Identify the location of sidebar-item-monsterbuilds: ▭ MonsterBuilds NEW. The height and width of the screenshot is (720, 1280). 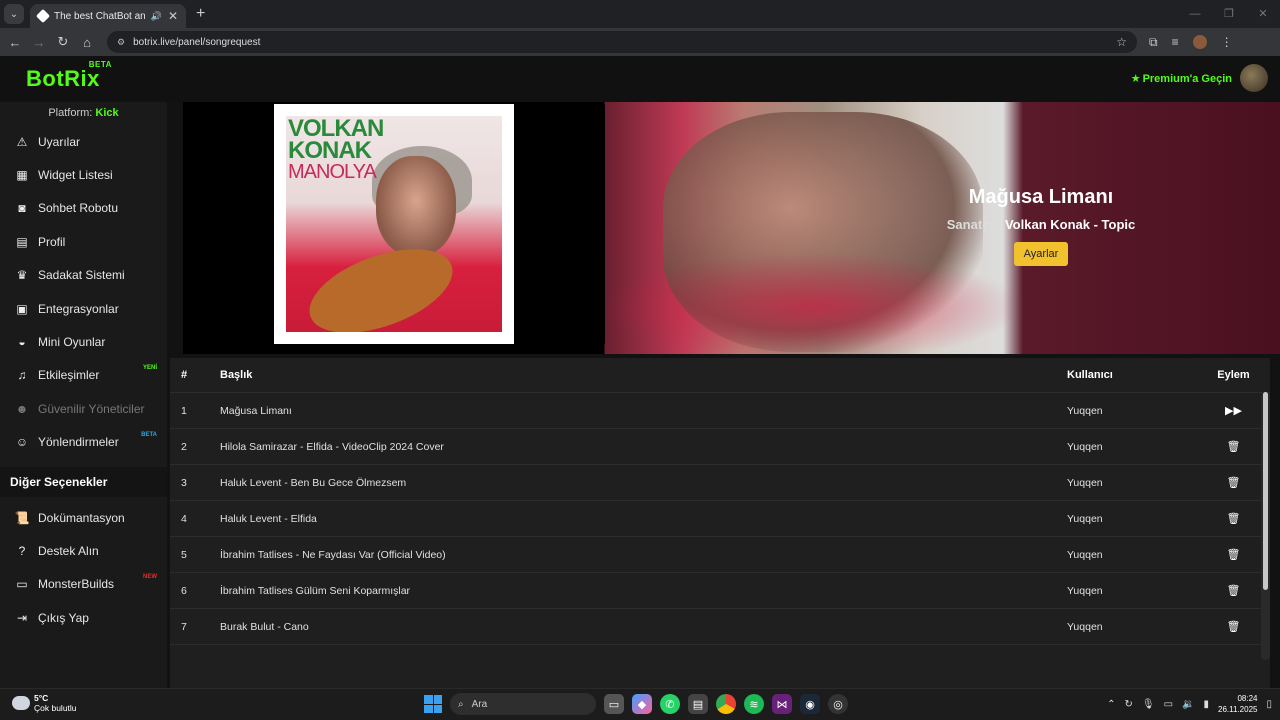
(83, 584).